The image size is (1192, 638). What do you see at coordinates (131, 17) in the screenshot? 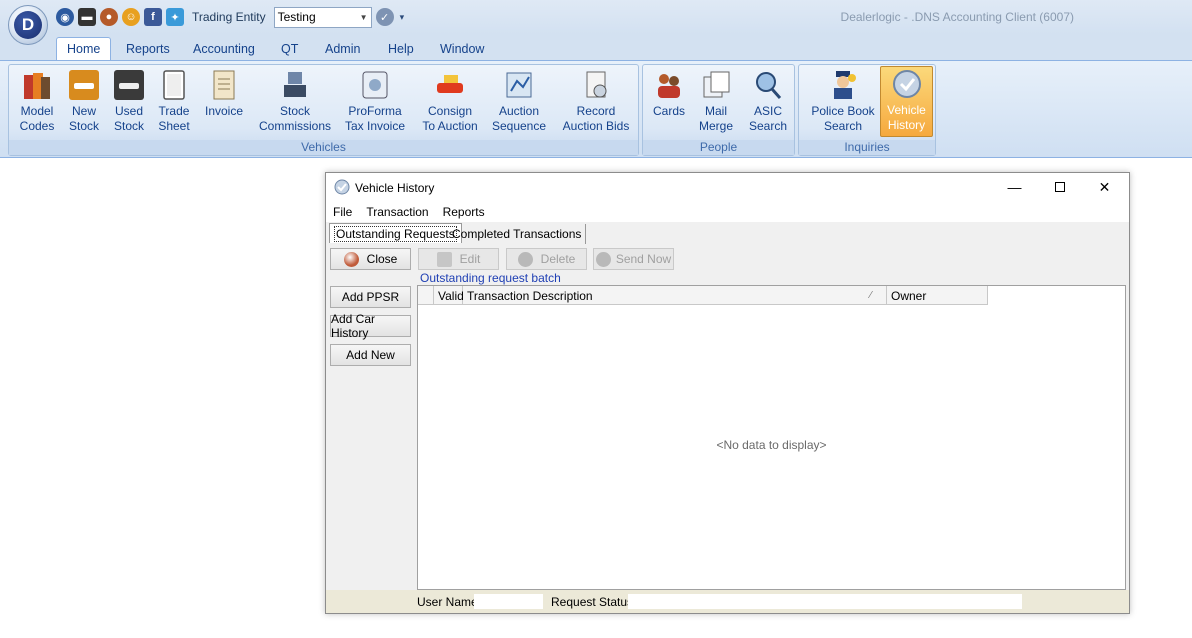
I see `smiley-icon: ☺` at bounding box center [131, 17].